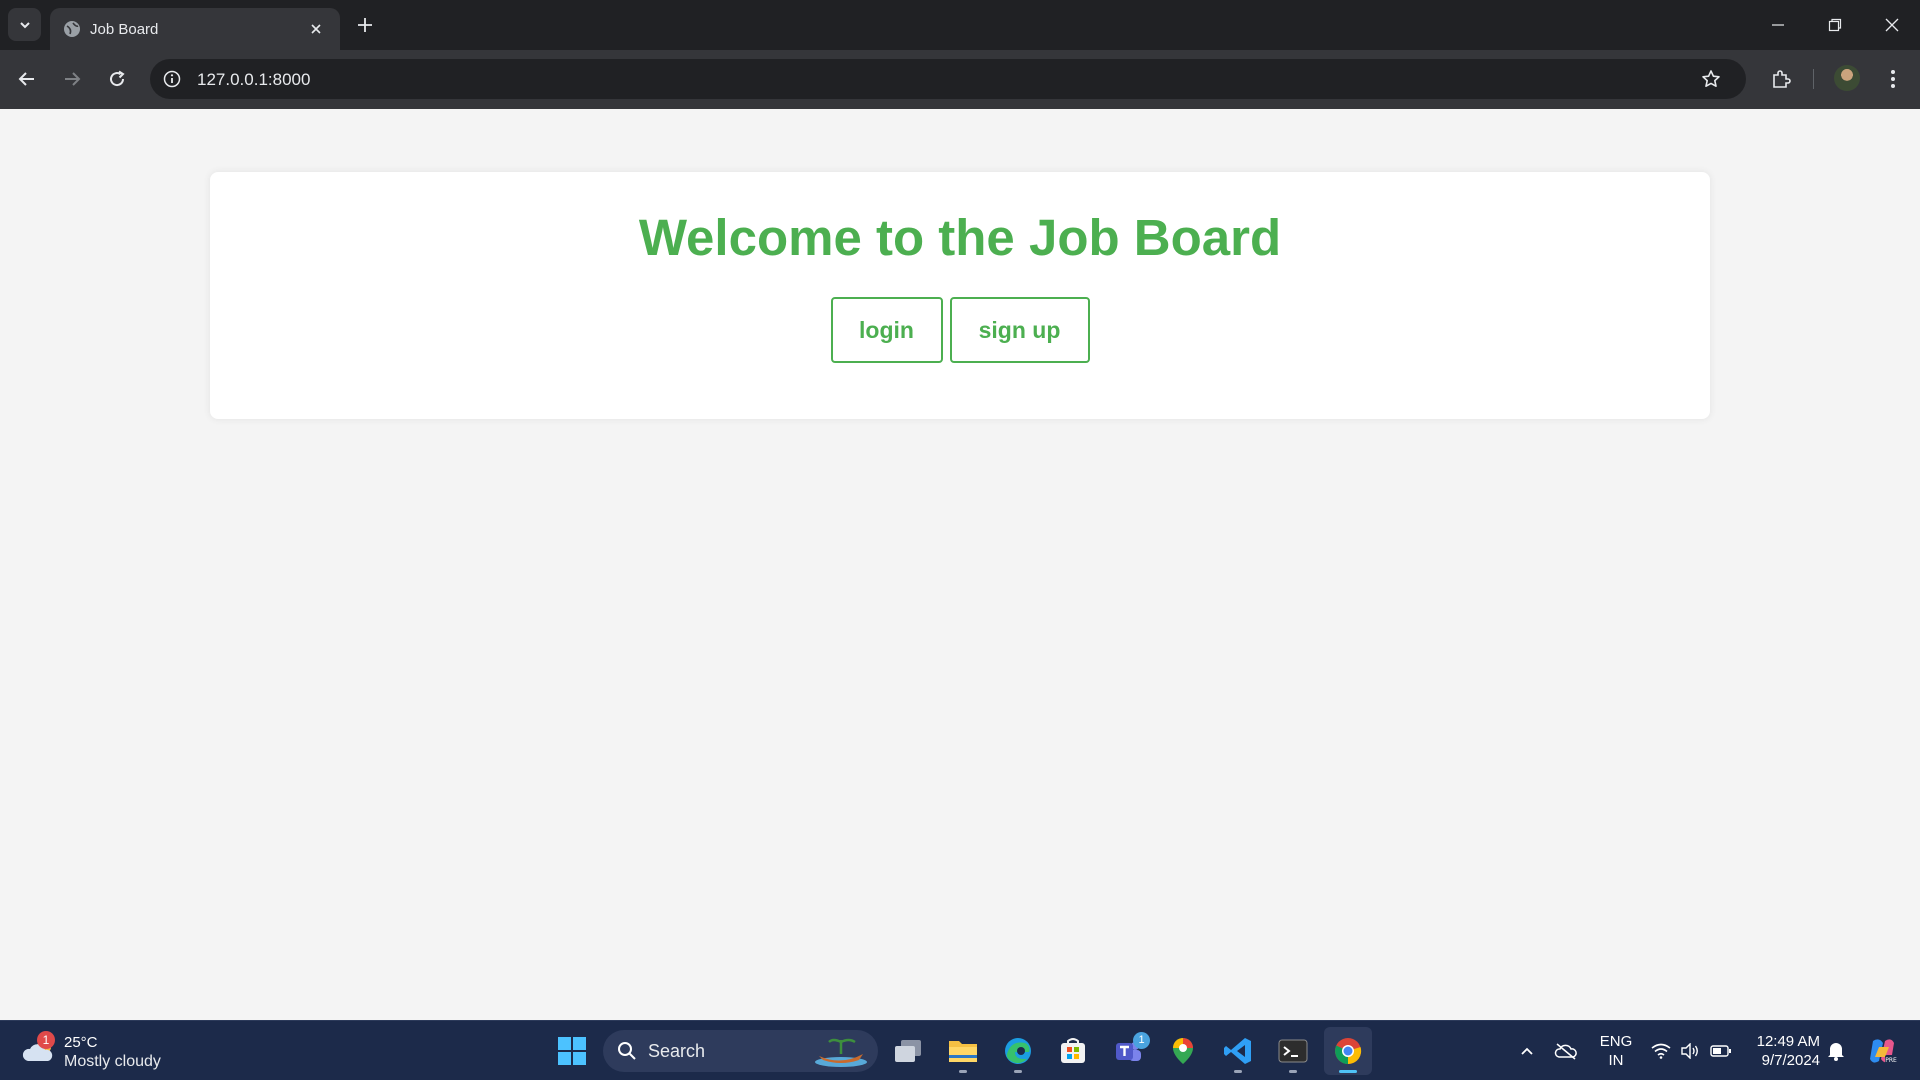  I want to click on taskbar-search: Search, so click(740, 1051).